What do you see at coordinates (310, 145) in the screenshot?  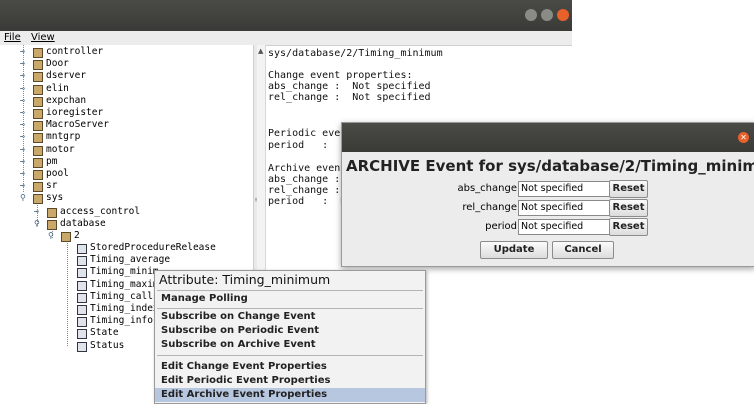 I see `info-line: period : 10` at bounding box center [310, 145].